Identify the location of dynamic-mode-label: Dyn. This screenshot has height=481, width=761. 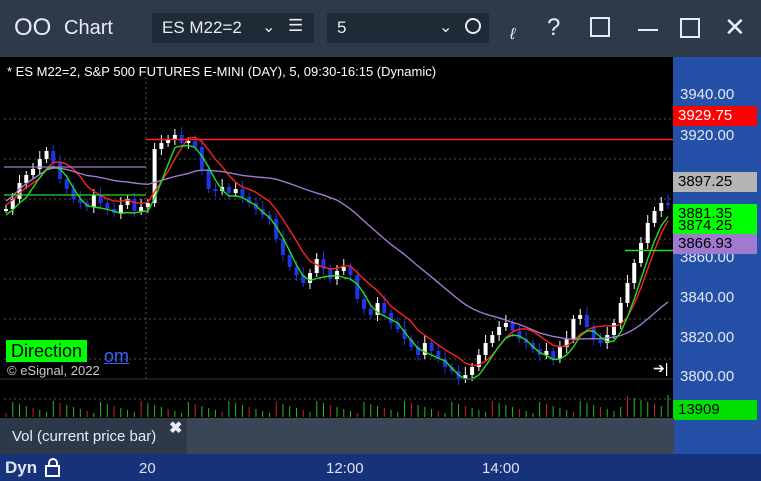
(21, 468).